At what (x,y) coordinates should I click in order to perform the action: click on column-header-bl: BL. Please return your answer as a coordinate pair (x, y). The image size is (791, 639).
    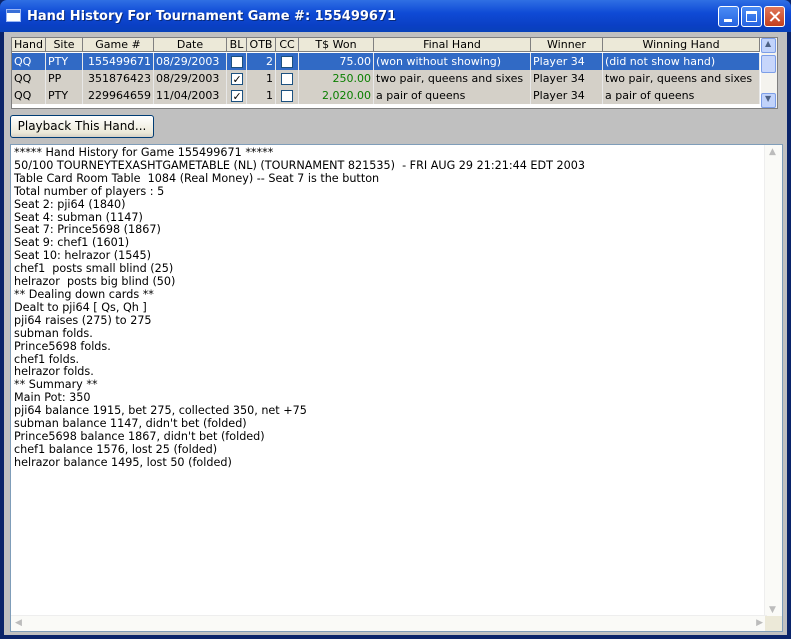
    Looking at the image, I should click on (237, 45).